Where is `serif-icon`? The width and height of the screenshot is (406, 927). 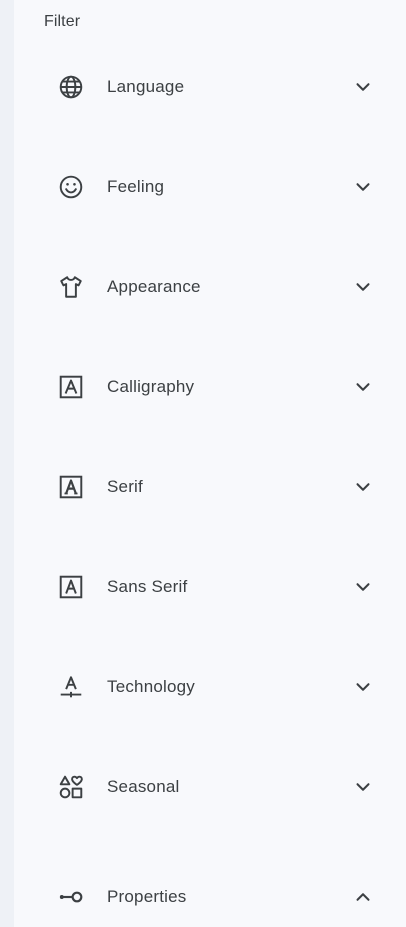
serif-icon is located at coordinates (71, 487).